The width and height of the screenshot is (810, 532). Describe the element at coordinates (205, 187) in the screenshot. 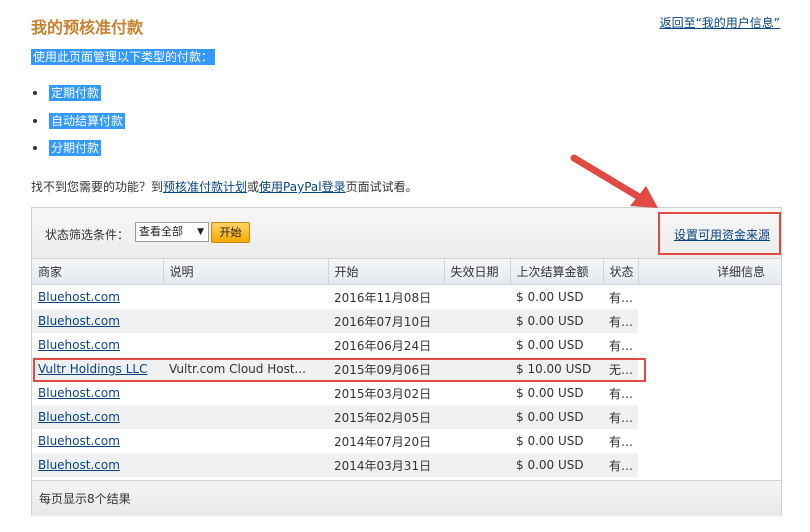

I see `preapproved-plan-link: 预核准付款计划` at that location.